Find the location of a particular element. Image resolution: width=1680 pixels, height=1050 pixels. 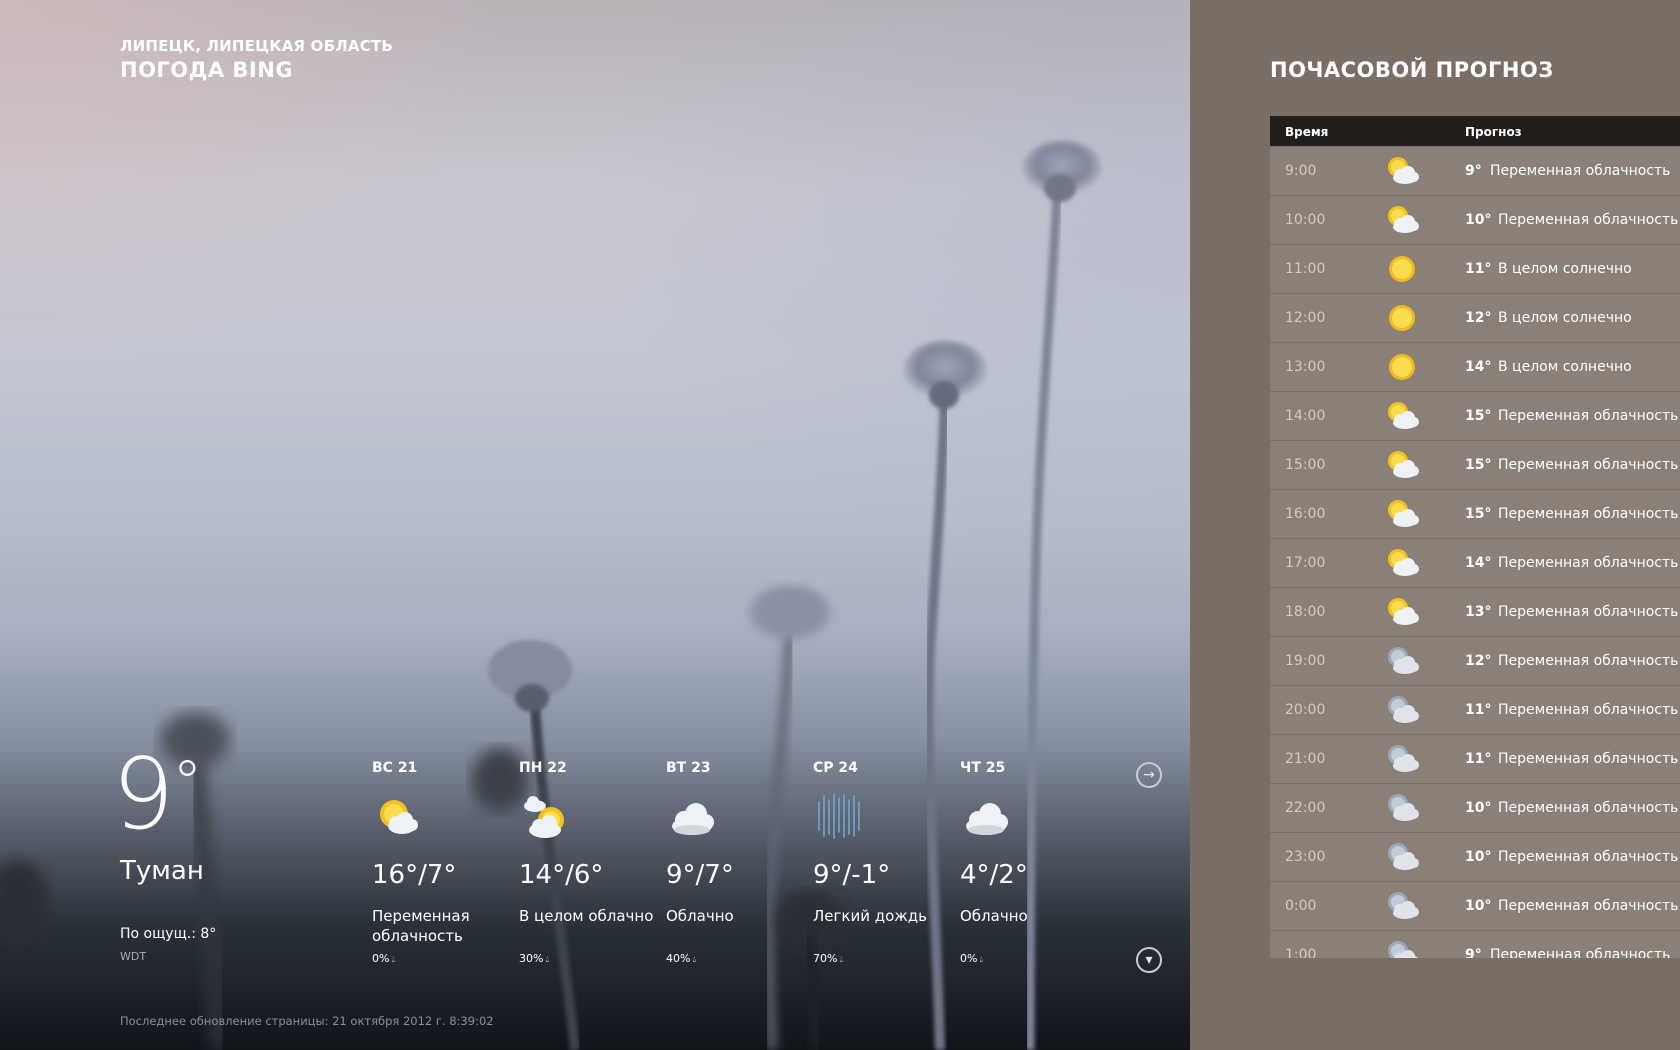

current-temperature-value: 9 is located at coordinates (143, 795).